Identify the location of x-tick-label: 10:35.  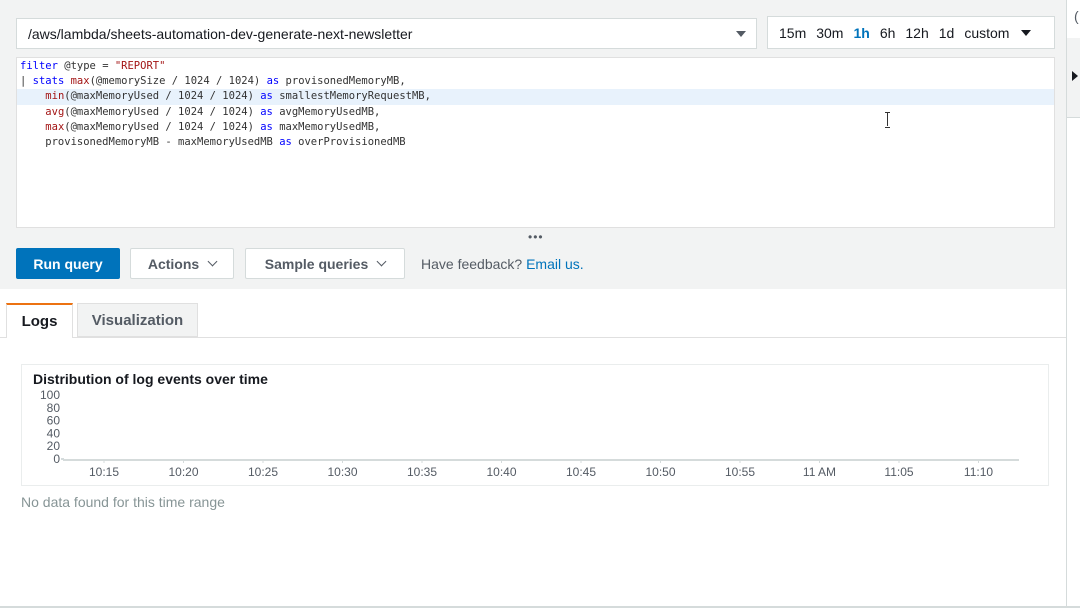
(422, 472).